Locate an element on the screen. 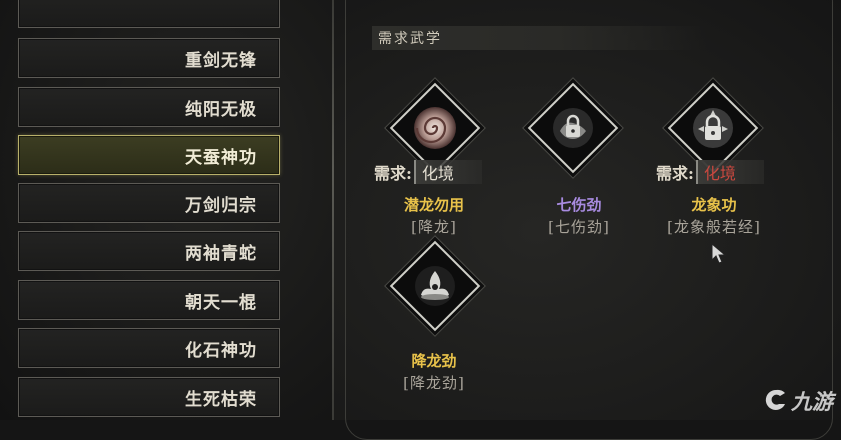 The width and height of the screenshot is (841, 440). skill-name: 龙象功 is located at coordinates (714, 205).